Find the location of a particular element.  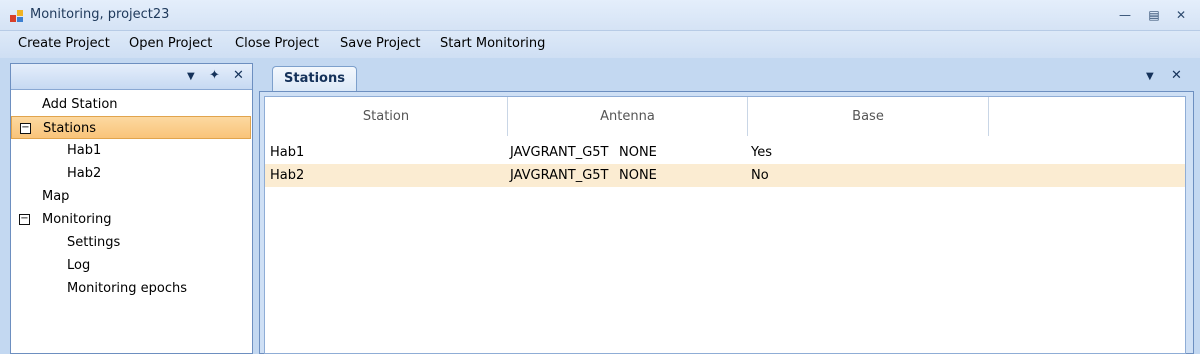

cell-station: Hab1 is located at coordinates (287, 152).